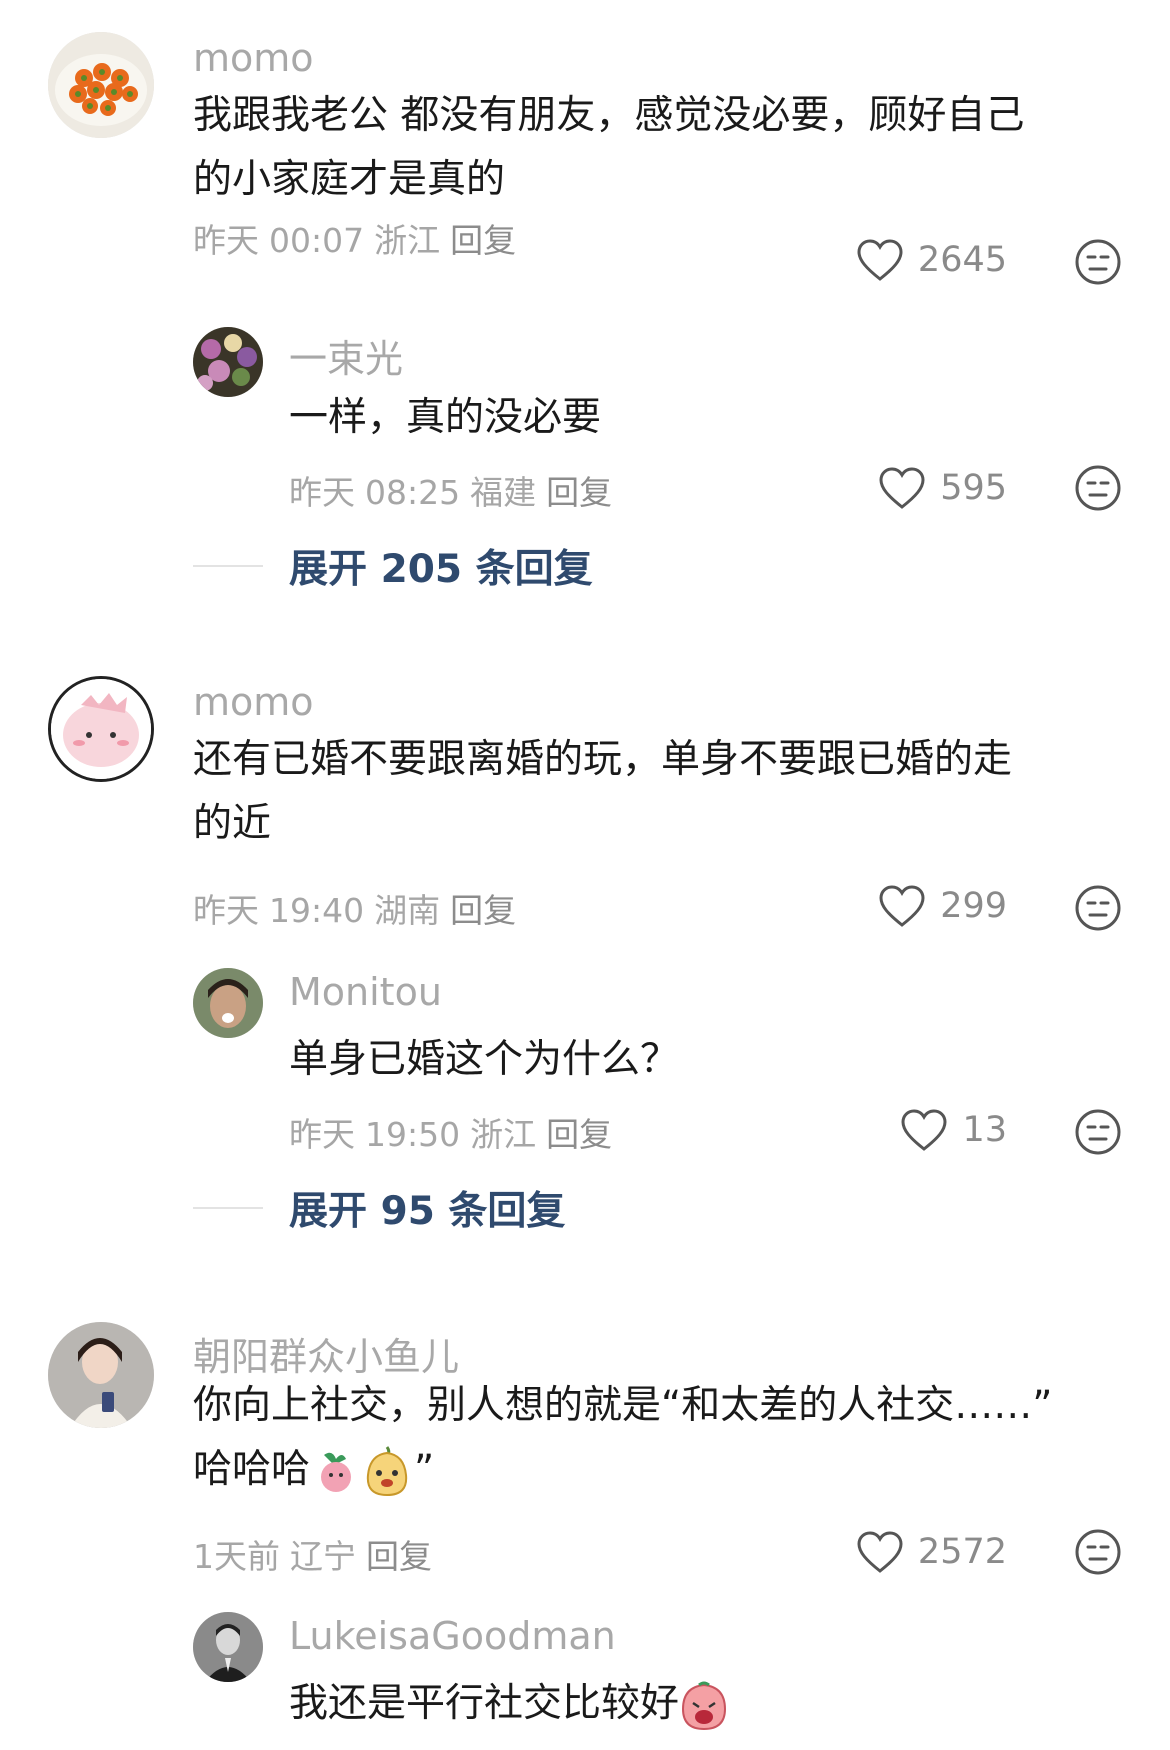 This screenshot has height=1750, width=1170. I want to click on like-count: 595, so click(973, 488).